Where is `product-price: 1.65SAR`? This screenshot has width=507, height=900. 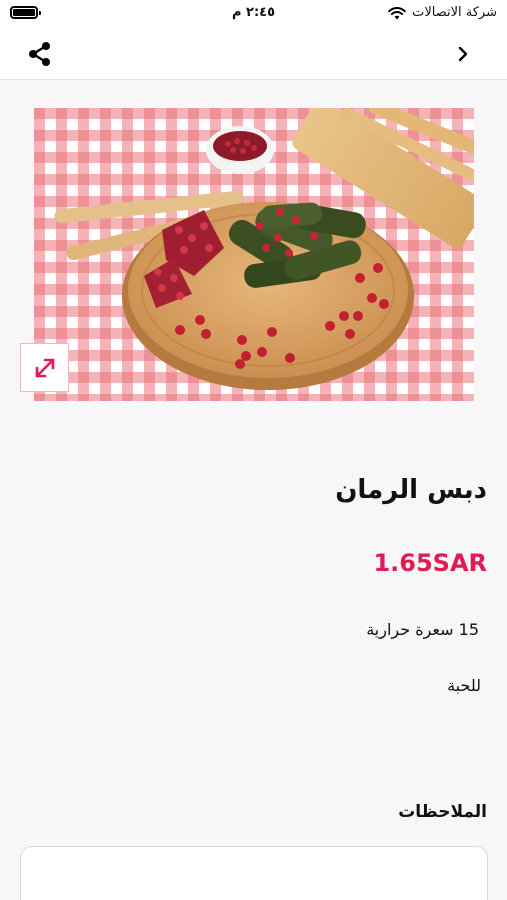 product-price: 1.65SAR is located at coordinates (430, 563).